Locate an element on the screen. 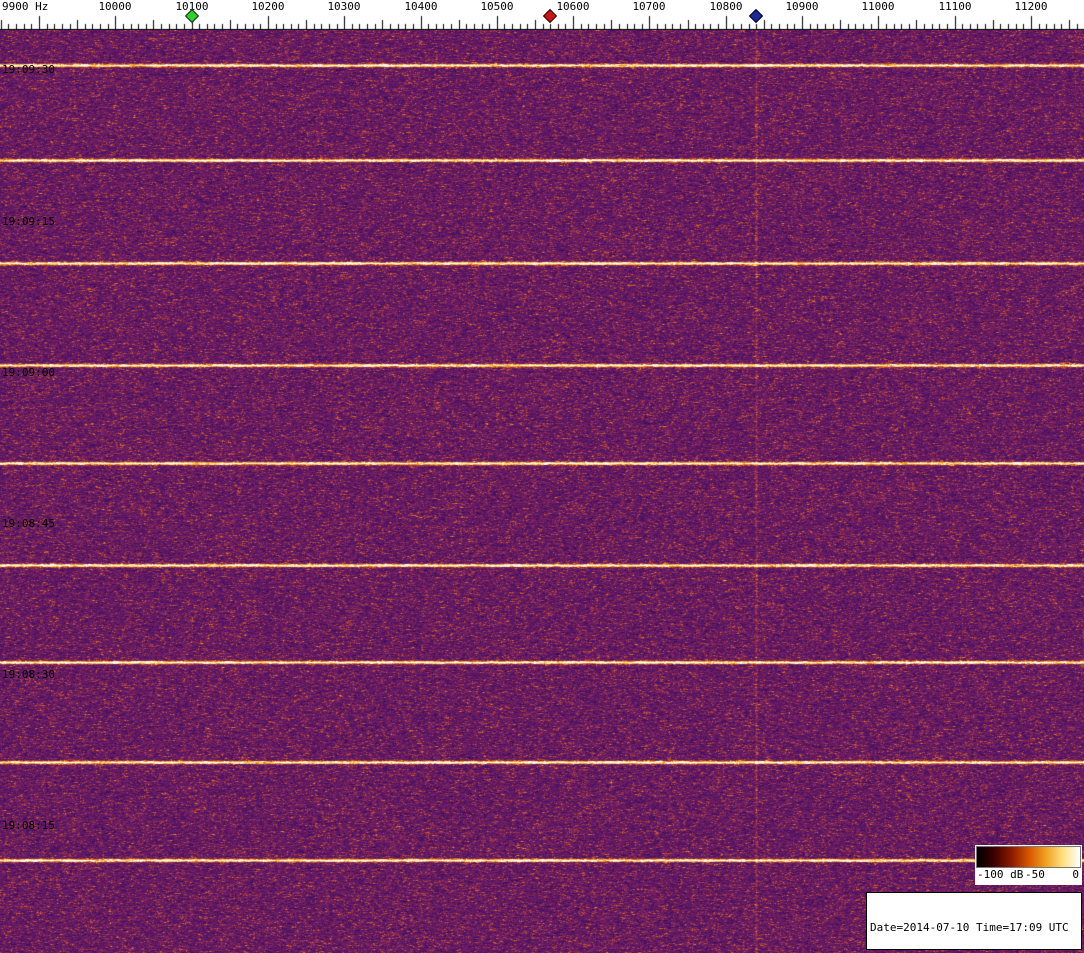 The width and height of the screenshot is (1084, 953). info-date-time: Date=2014-07-10 Time=17:09 UTC is located at coordinates (969, 927).